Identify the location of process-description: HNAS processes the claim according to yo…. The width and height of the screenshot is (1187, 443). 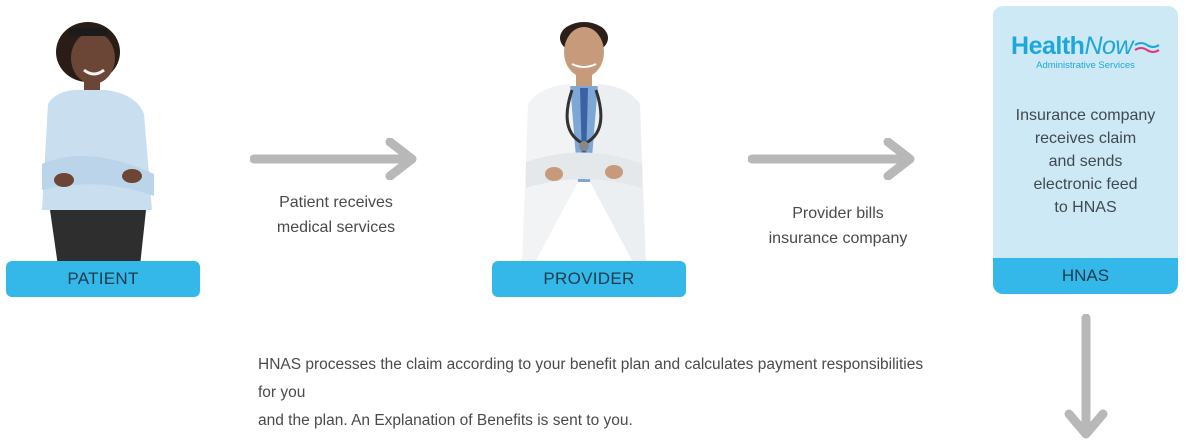
(591, 392).